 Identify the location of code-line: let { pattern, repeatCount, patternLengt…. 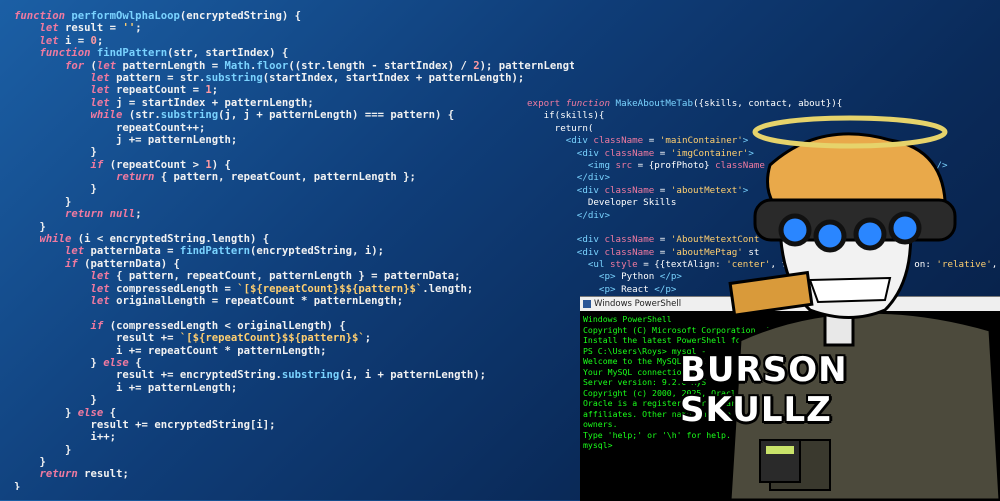
(275, 276).